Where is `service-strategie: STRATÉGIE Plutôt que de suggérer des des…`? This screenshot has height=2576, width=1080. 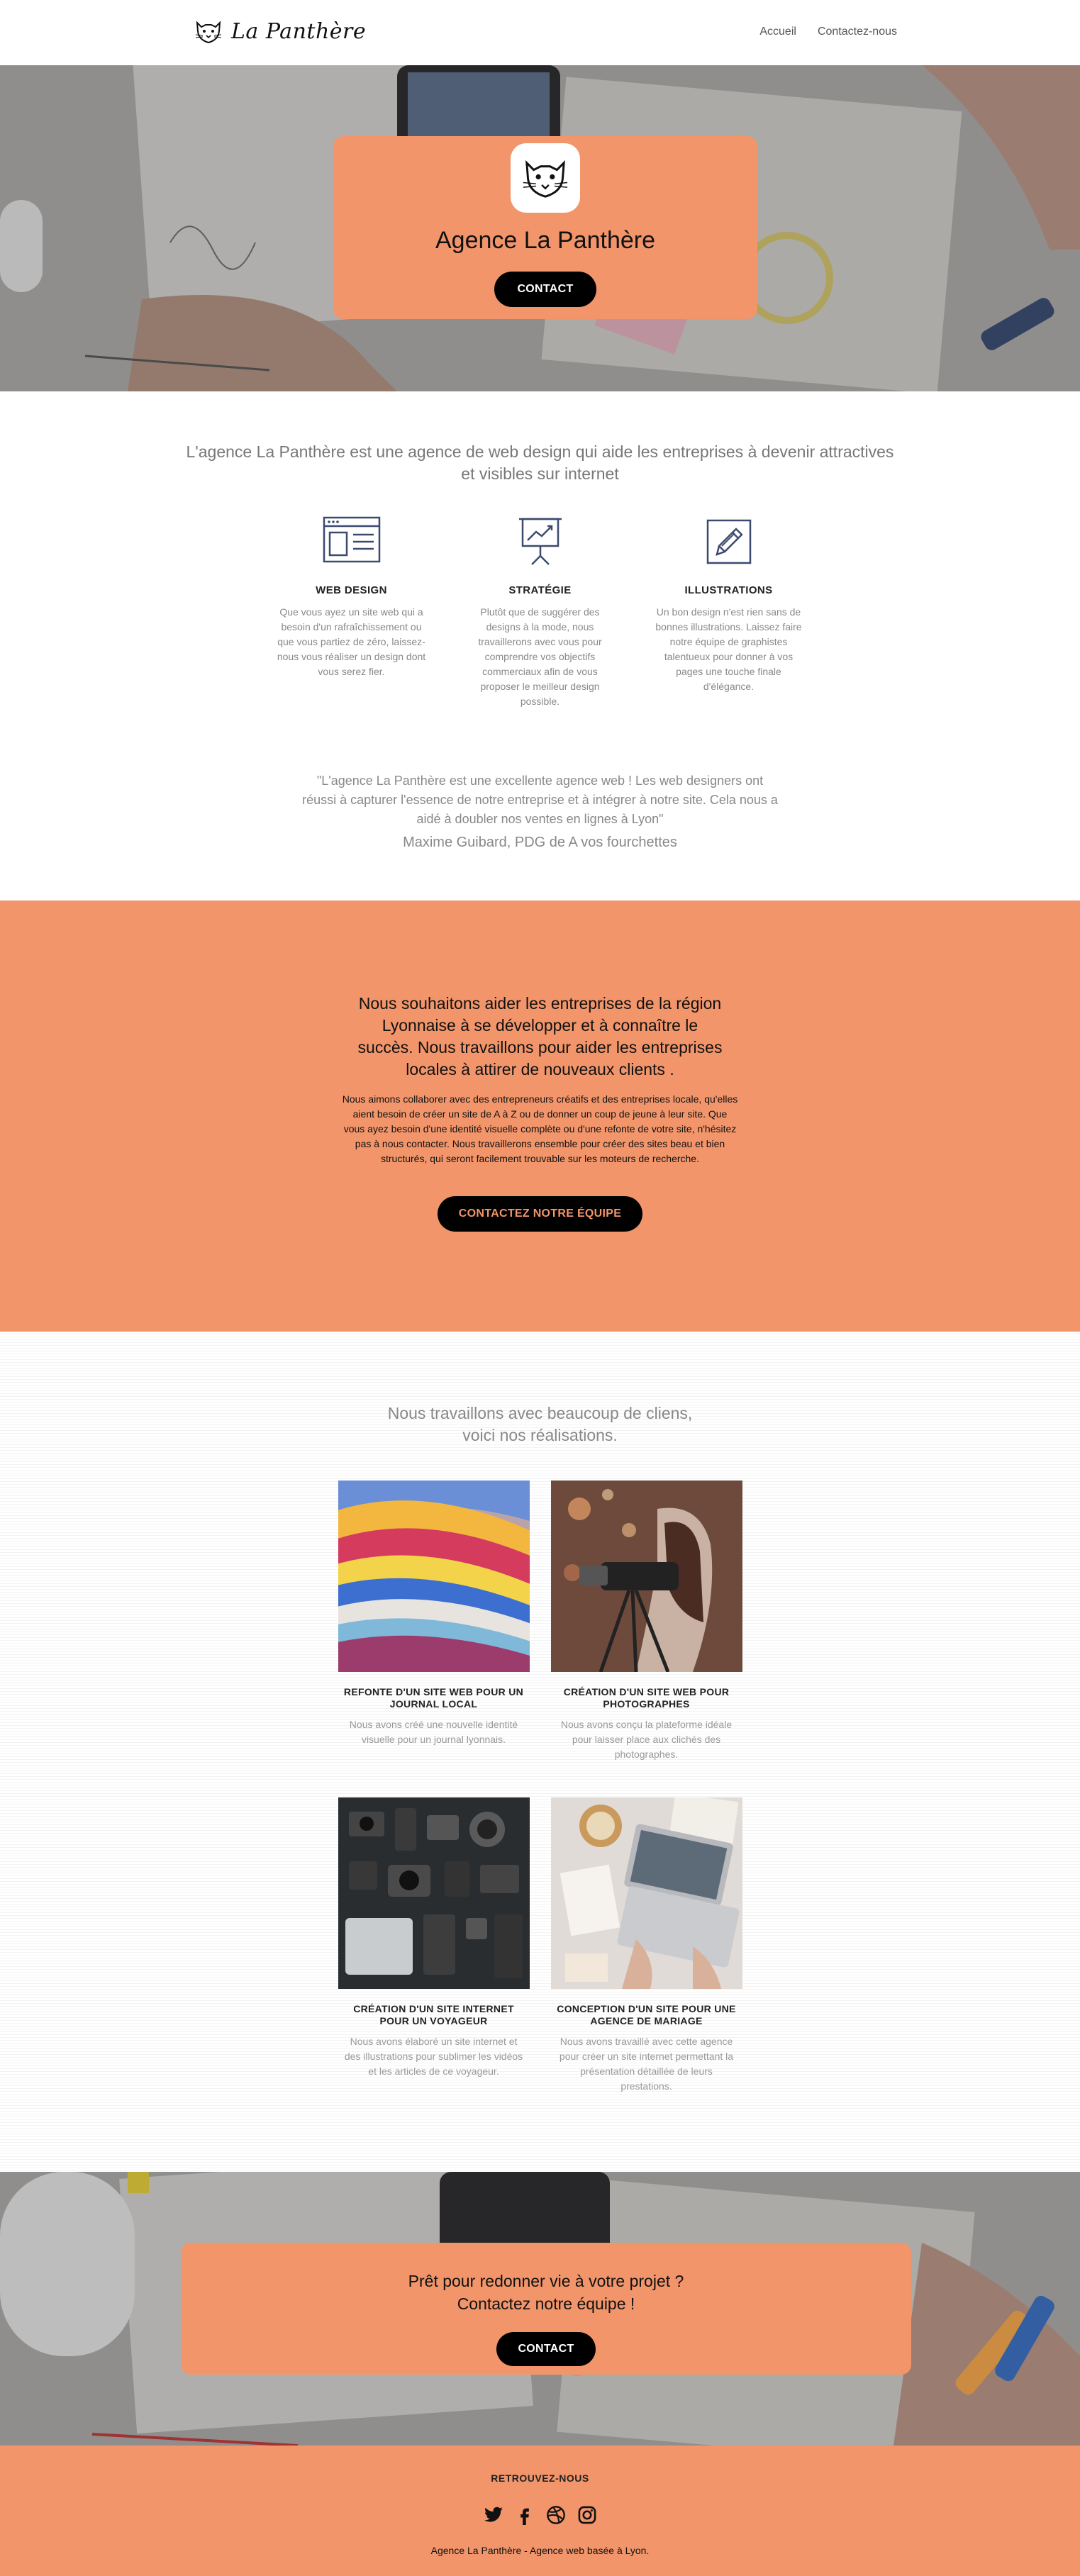
service-strategie: STRATÉGIE Plutôt que de suggérer des des… is located at coordinates (540, 611).